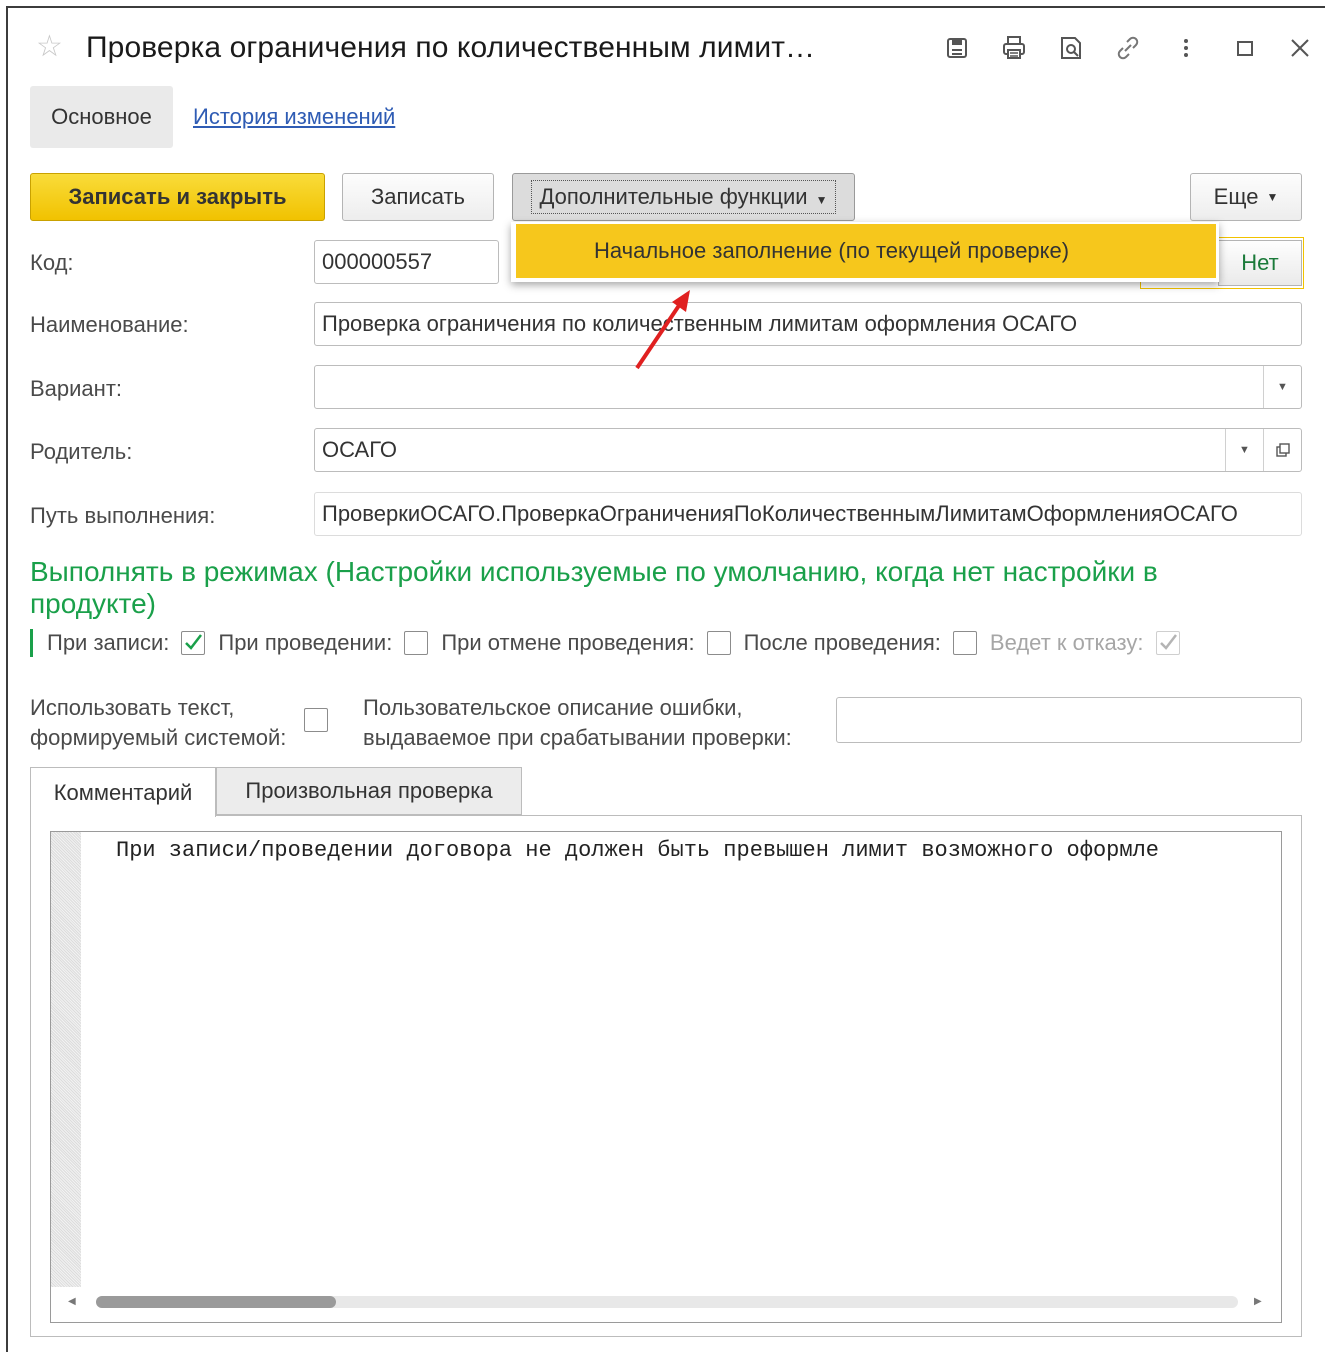  I want to click on scroll-left-icon: ◀, so click(72, 1301).